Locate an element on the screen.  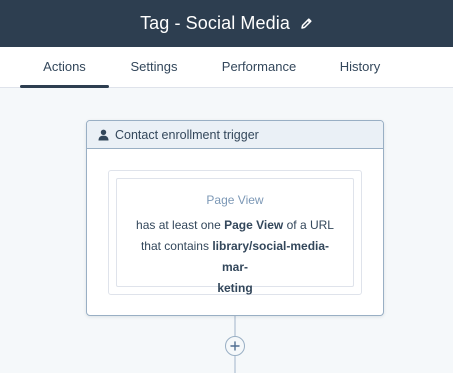
tab-settings: Settings is located at coordinates (154, 67).